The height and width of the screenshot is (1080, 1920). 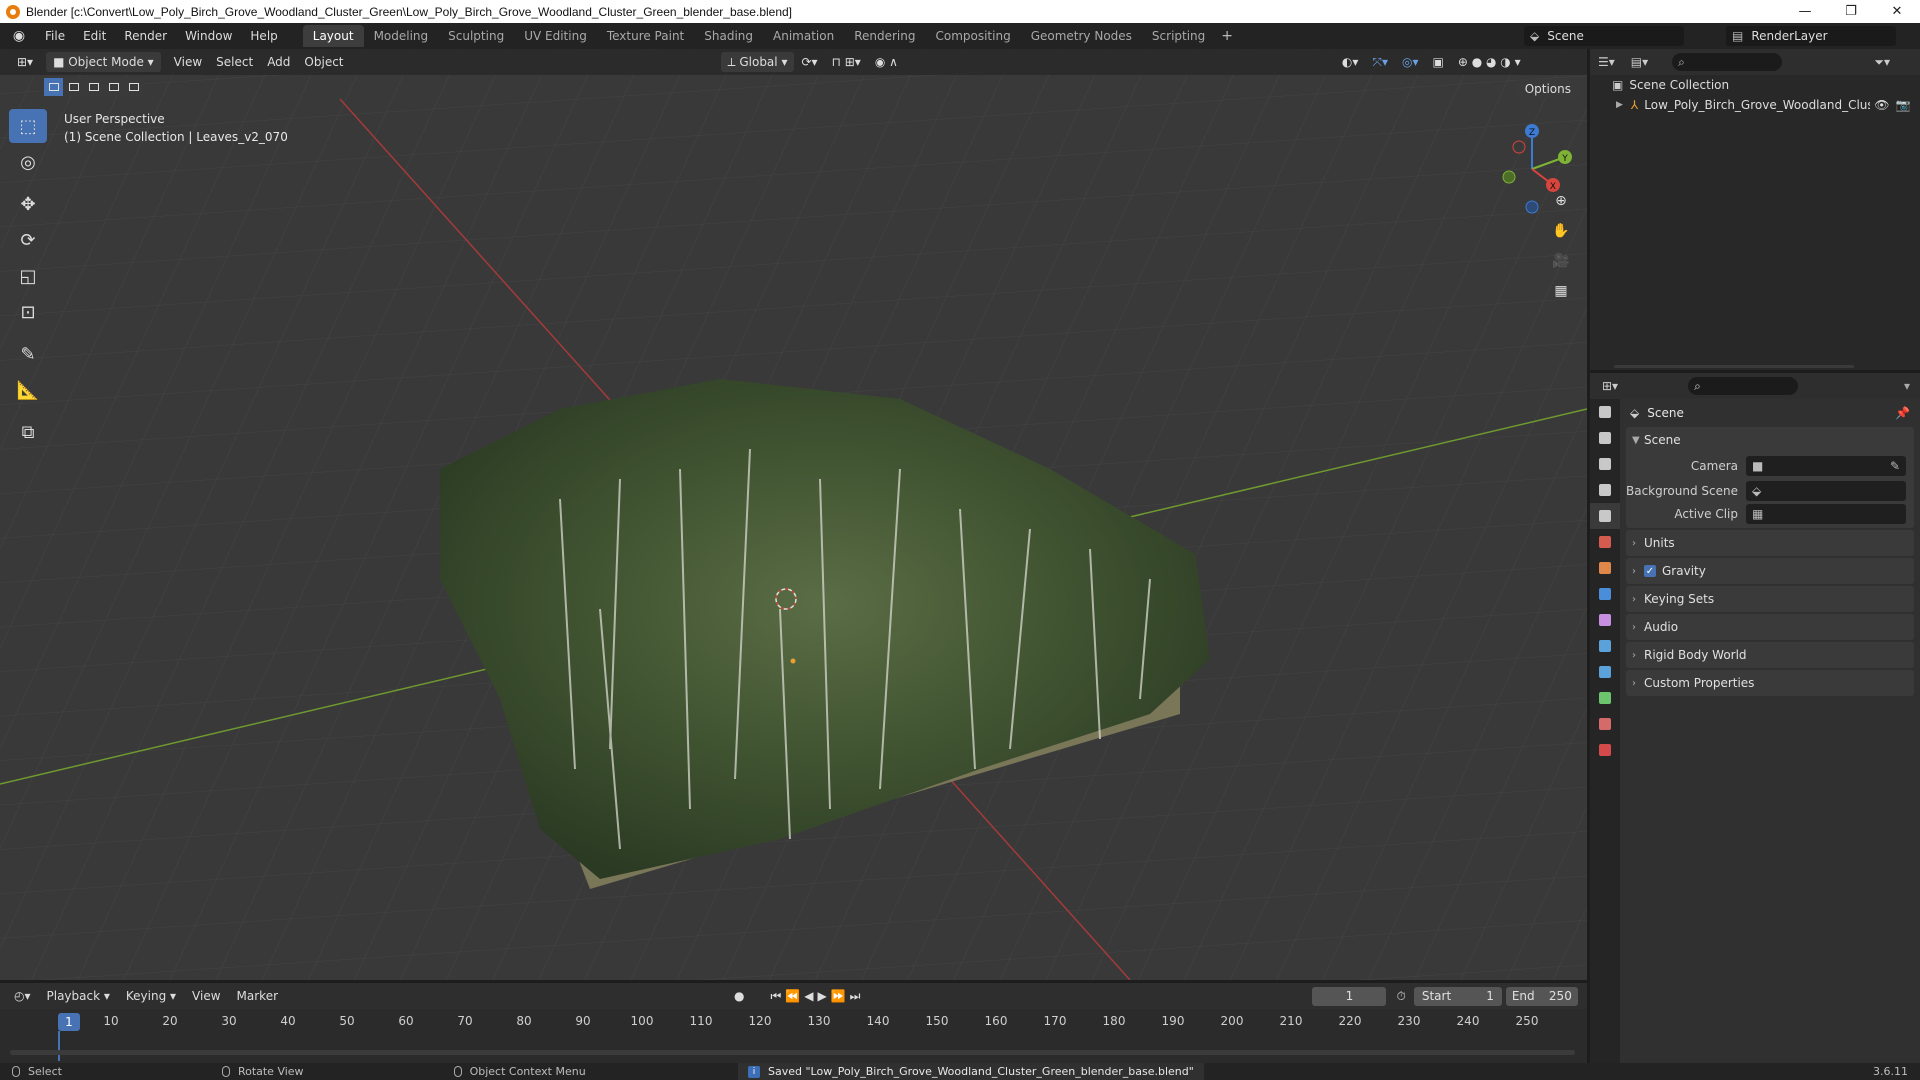 I want to click on properties-tab-view-layer, so click(x=1605, y=490).